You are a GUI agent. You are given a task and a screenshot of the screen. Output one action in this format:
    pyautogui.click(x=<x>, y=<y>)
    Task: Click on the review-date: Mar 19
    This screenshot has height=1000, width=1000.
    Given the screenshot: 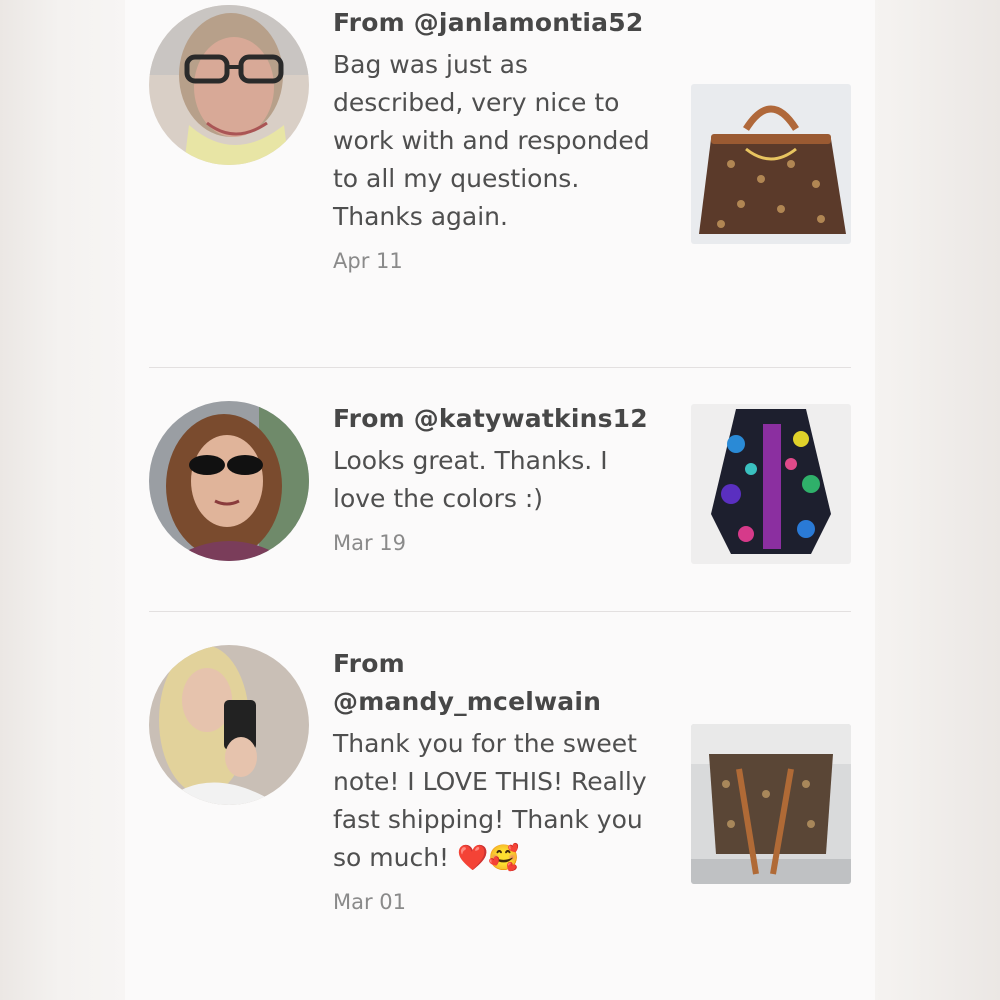 What is the action you would take?
    pyautogui.click(x=370, y=543)
    